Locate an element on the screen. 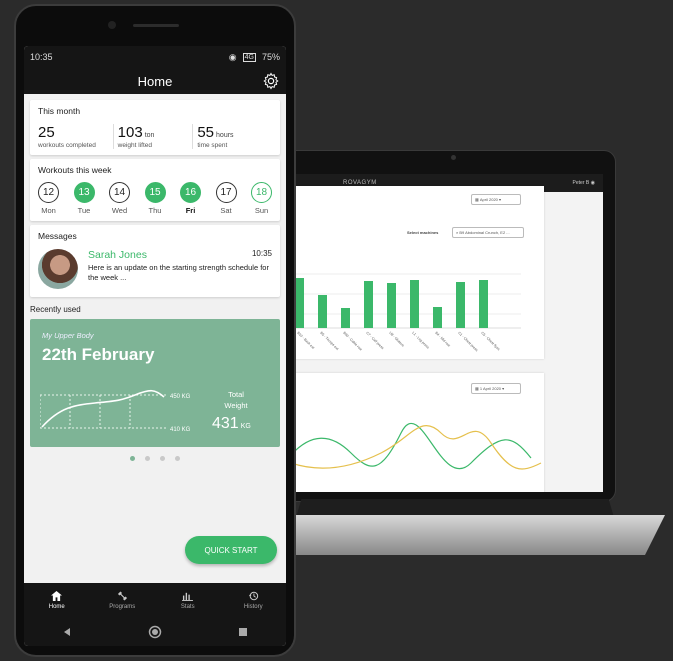 The width and height of the screenshot is (673, 661). message-sender: Sarah Jones is located at coordinates (117, 255).